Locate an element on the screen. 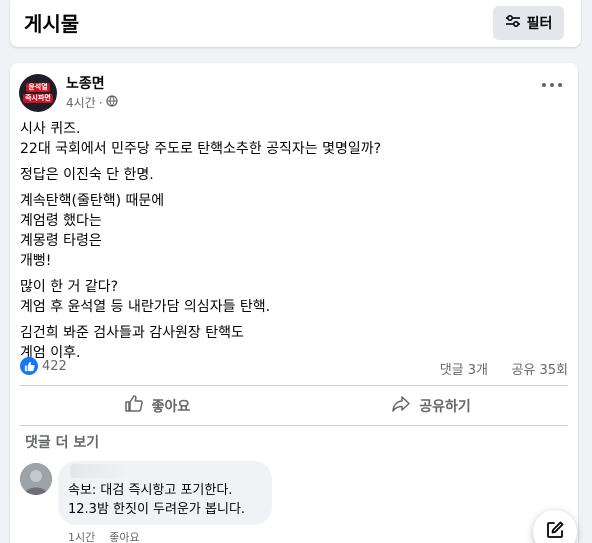 This screenshot has width=592, height=543. post-line: 많이 한 거 같다? is located at coordinates (69, 287).